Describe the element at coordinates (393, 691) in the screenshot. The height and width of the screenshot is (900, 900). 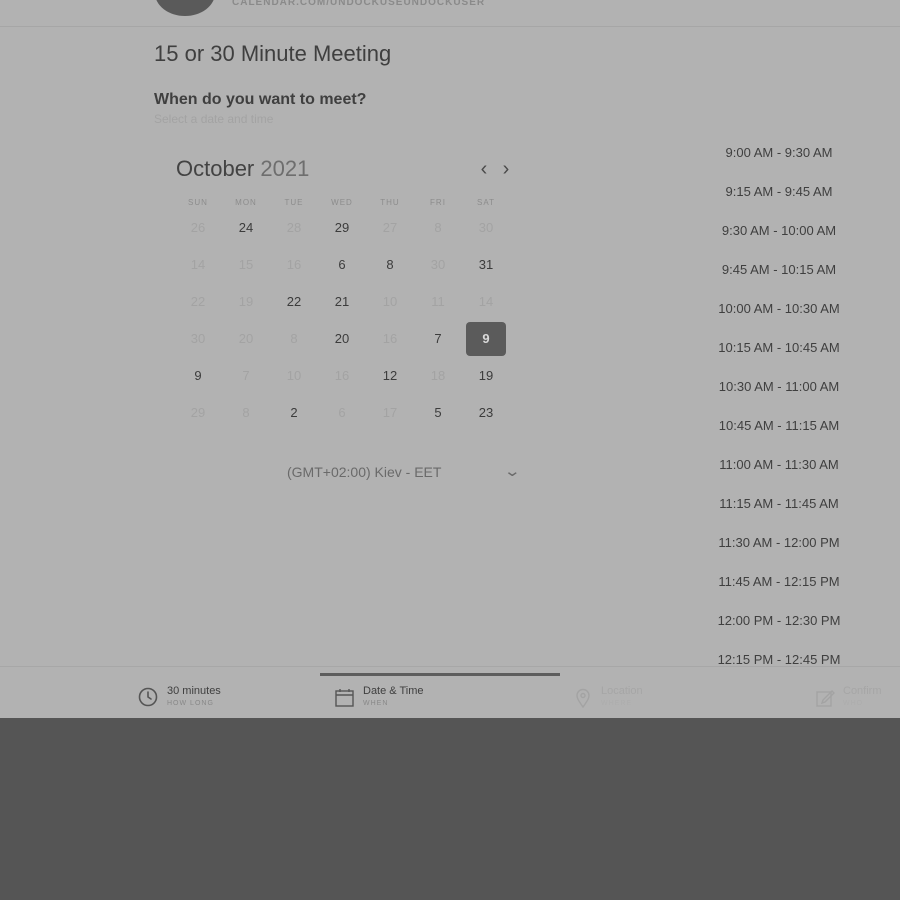
I see `step-label: Date & Time` at that location.